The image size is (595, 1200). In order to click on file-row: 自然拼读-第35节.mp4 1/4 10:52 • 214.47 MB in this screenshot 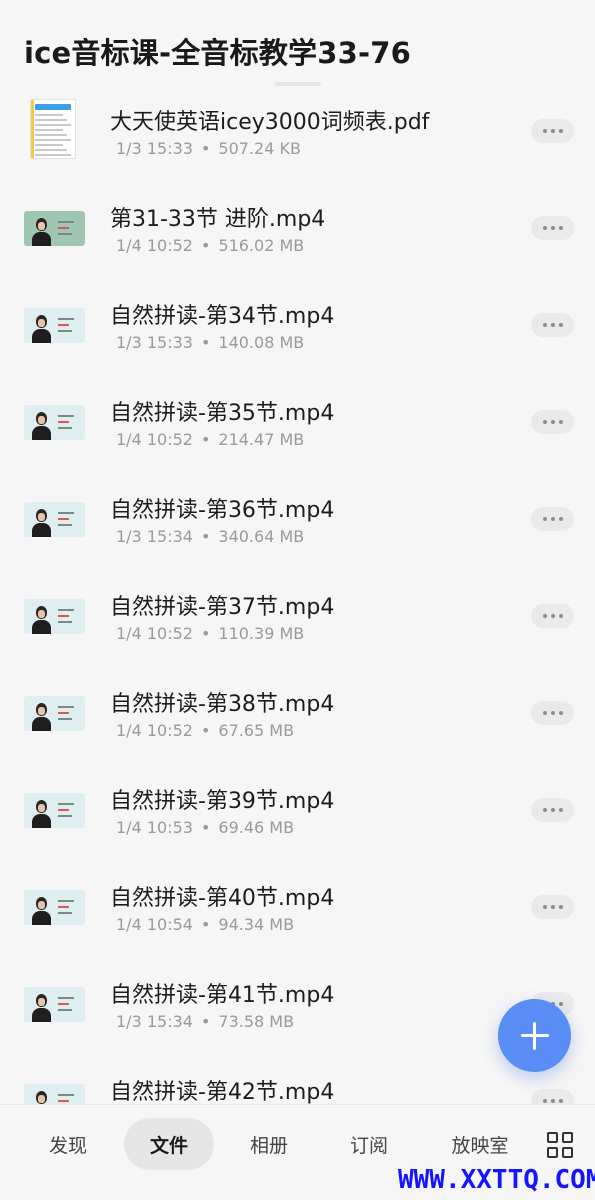, I will do `click(297, 421)`.